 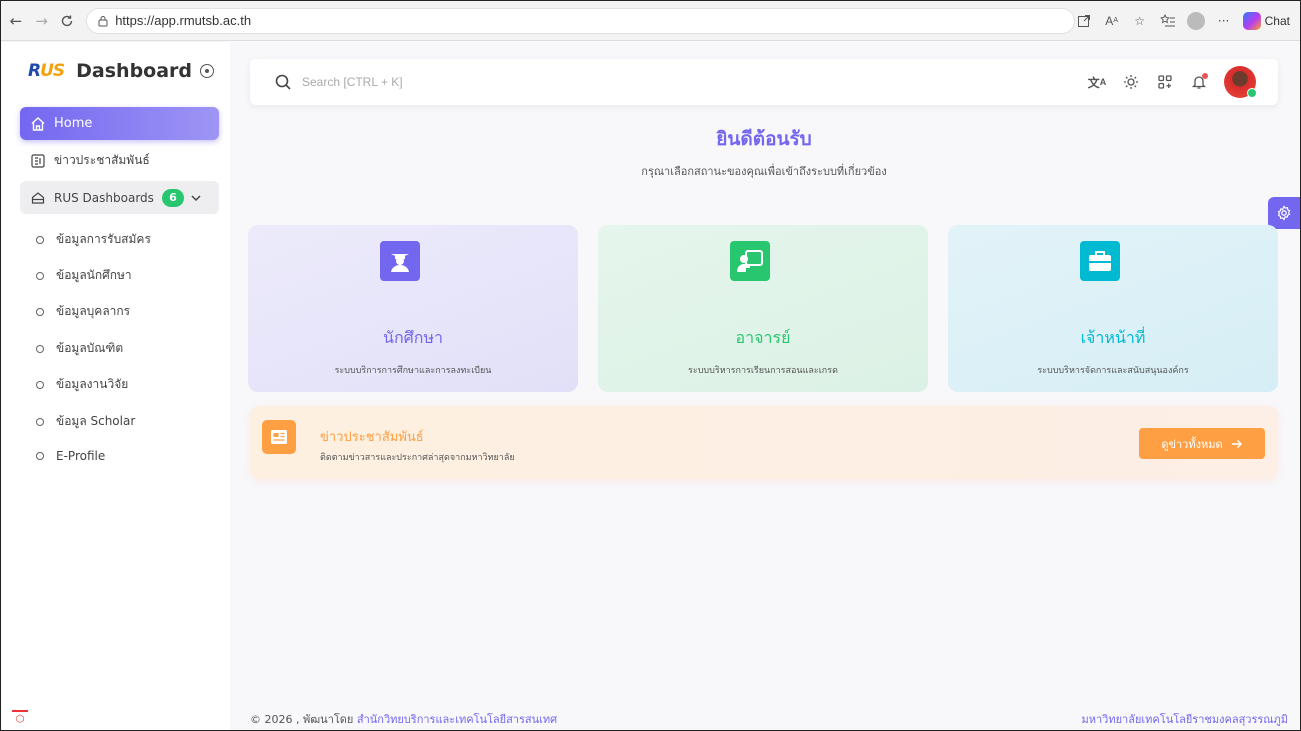 I want to click on view-all-news-button: ดูข่าวทั้งหมด, so click(x=1202, y=443).